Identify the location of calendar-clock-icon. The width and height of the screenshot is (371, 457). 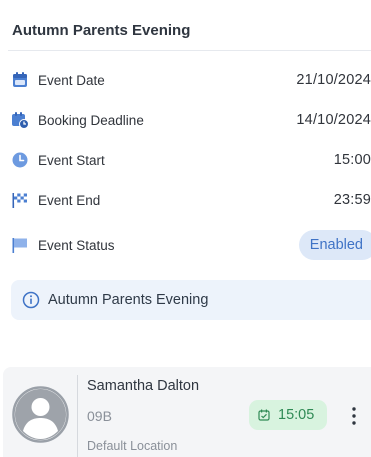
(20, 120).